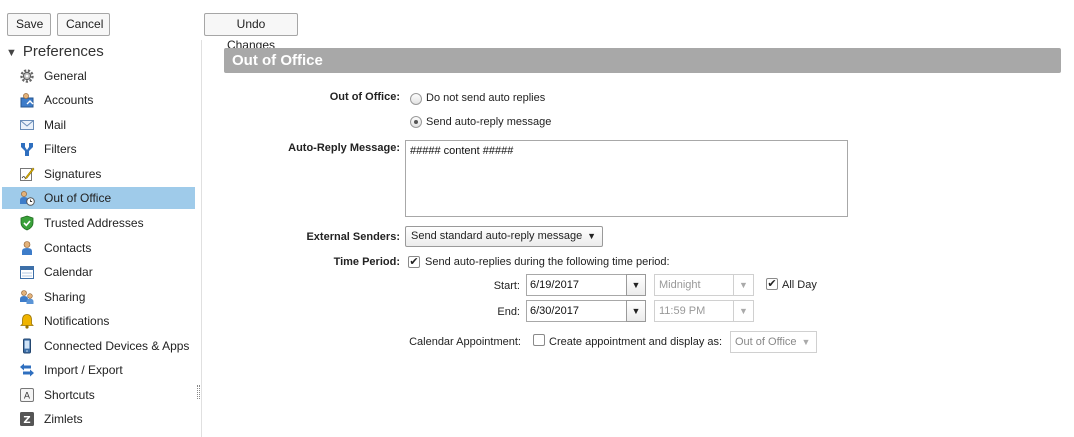 Image resolution: width=1074 pixels, height=437 pixels. I want to click on radio-send-auto-reply, so click(416, 122).